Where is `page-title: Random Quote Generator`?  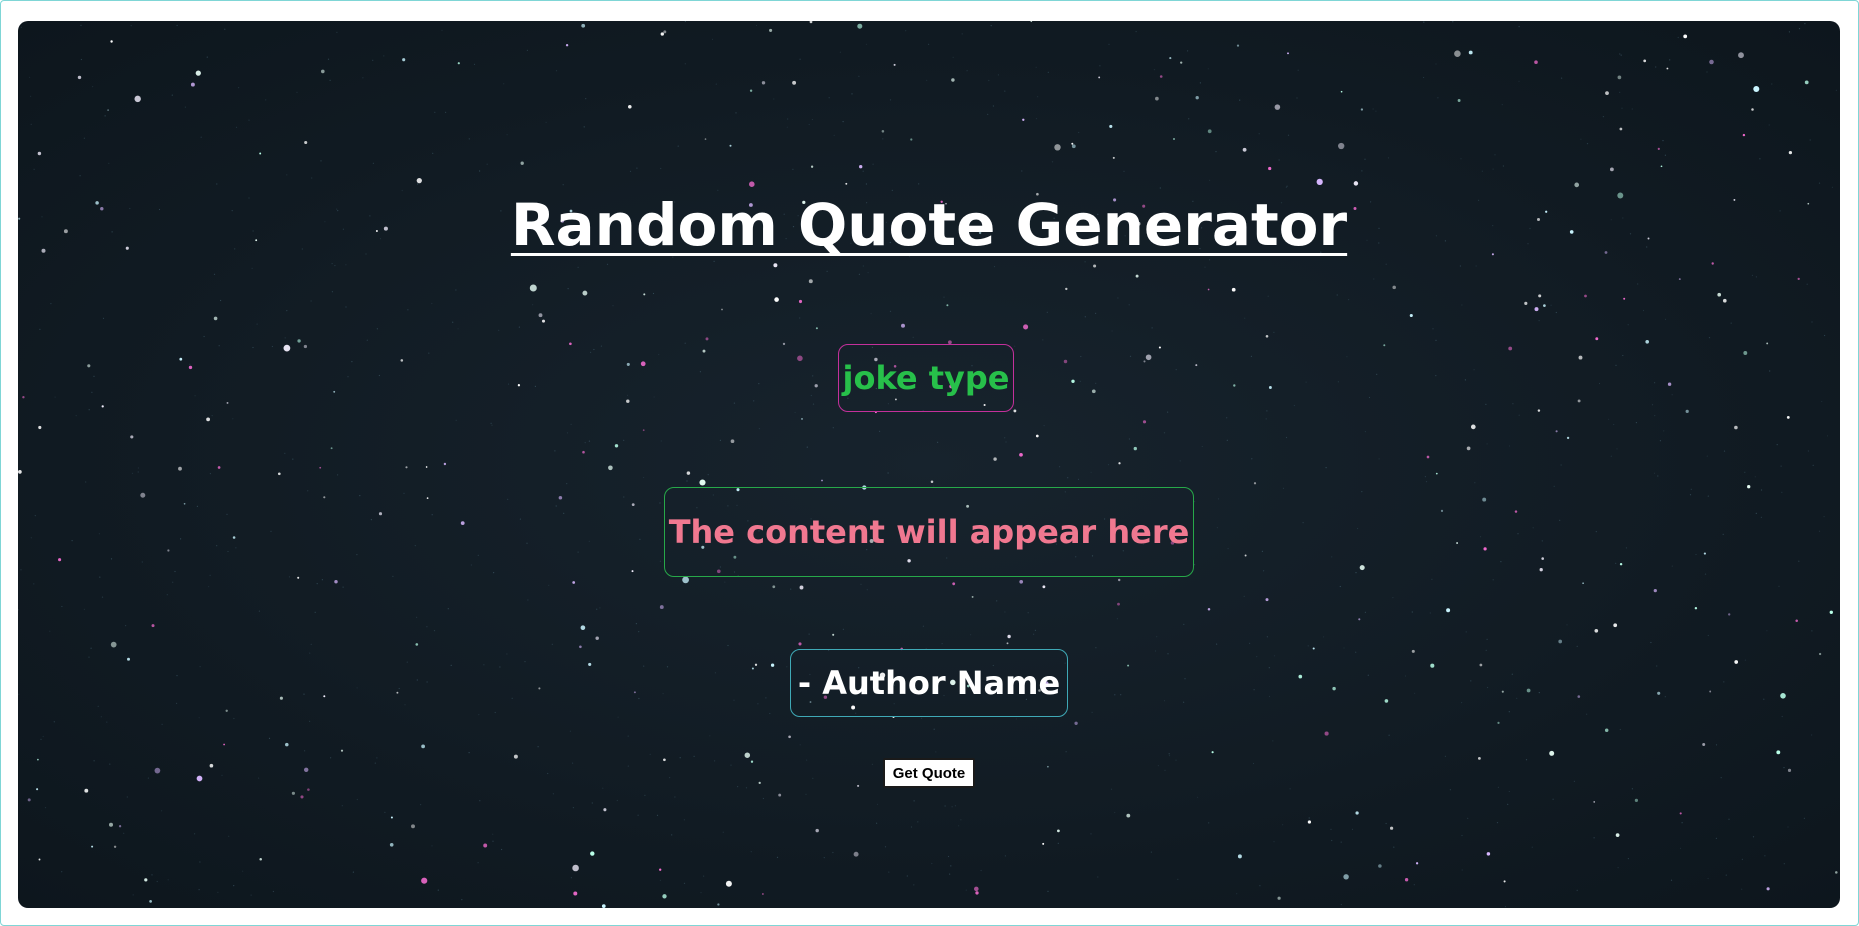
page-title: Random Quote Generator is located at coordinates (929, 225).